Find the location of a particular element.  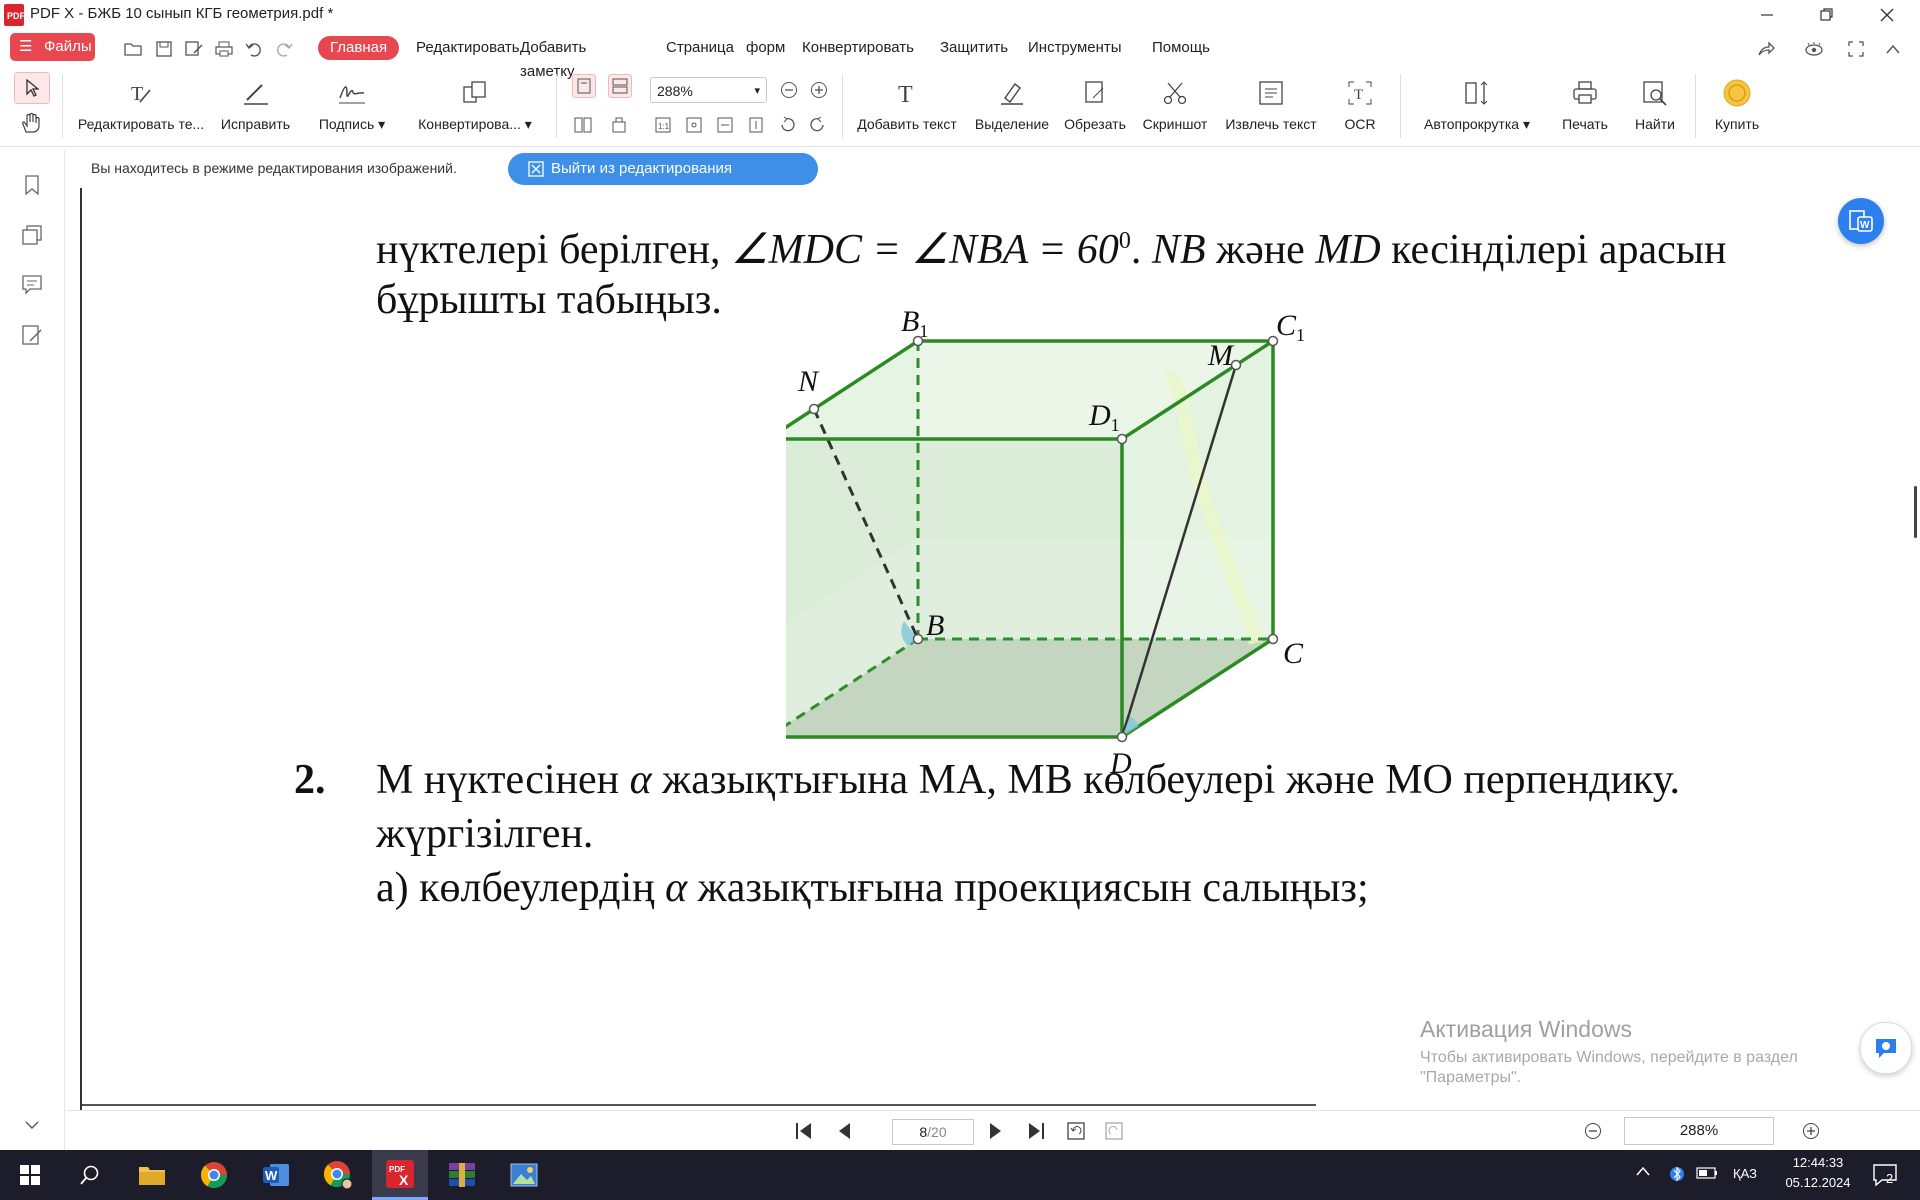

previous-view-icon is located at coordinates (1076, 1131).